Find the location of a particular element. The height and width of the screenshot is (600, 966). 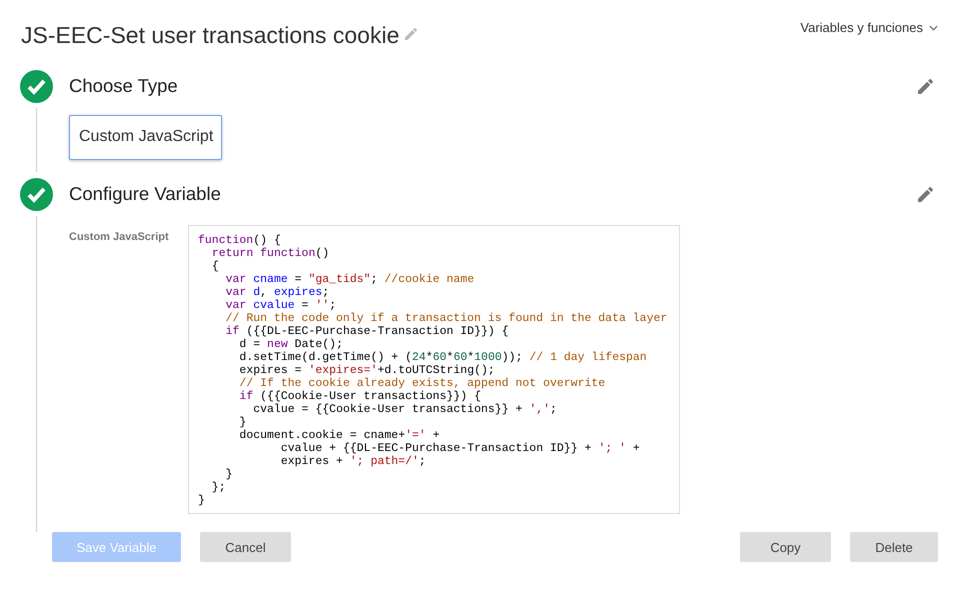

code-line: document.cookie = cname+'=' + is located at coordinates (339, 435).